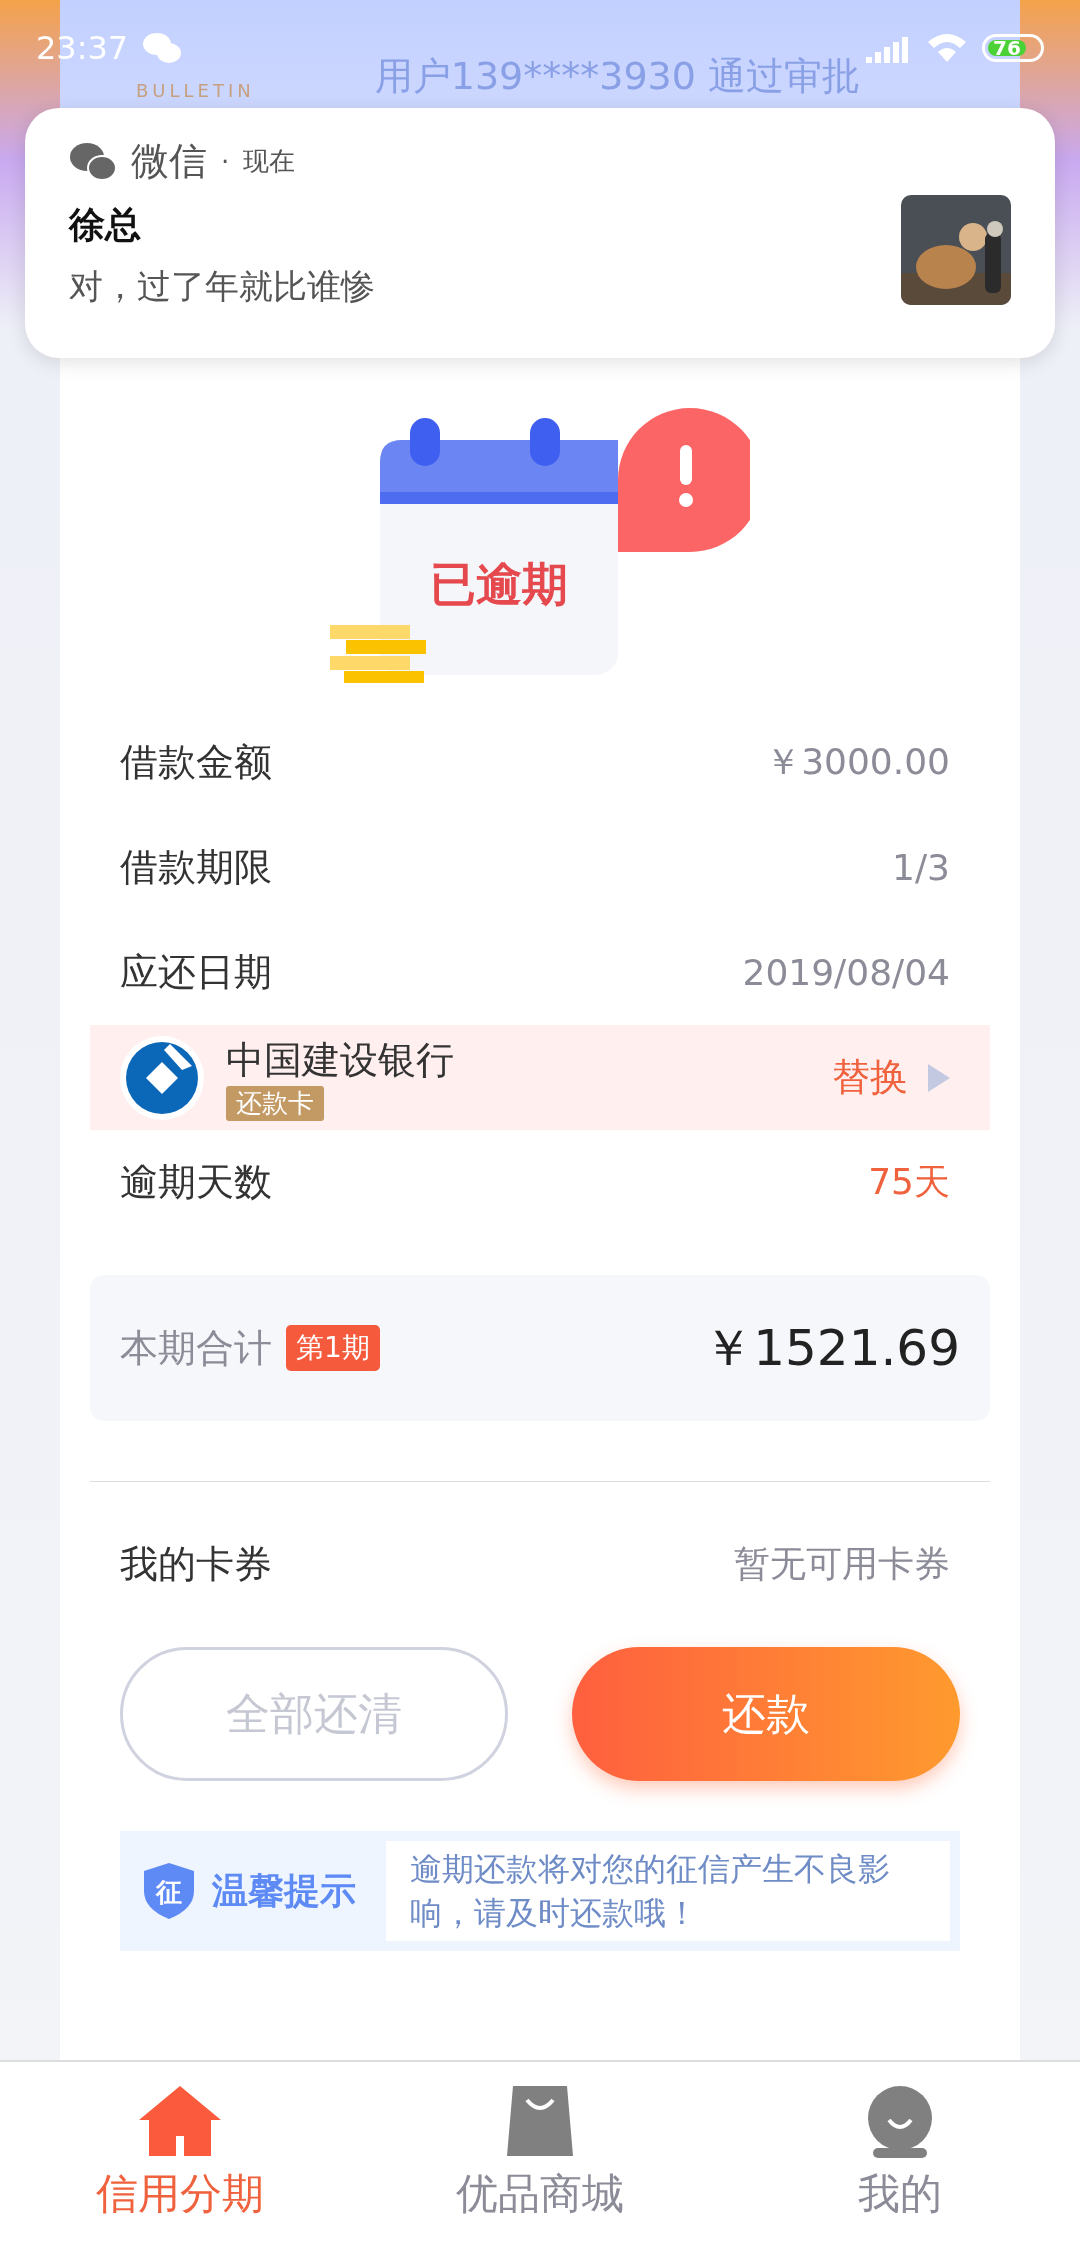 The height and width of the screenshot is (2244, 1080). What do you see at coordinates (540, 545) in the screenshot?
I see `overdue-calendar-drawing: 已逾期` at bounding box center [540, 545].